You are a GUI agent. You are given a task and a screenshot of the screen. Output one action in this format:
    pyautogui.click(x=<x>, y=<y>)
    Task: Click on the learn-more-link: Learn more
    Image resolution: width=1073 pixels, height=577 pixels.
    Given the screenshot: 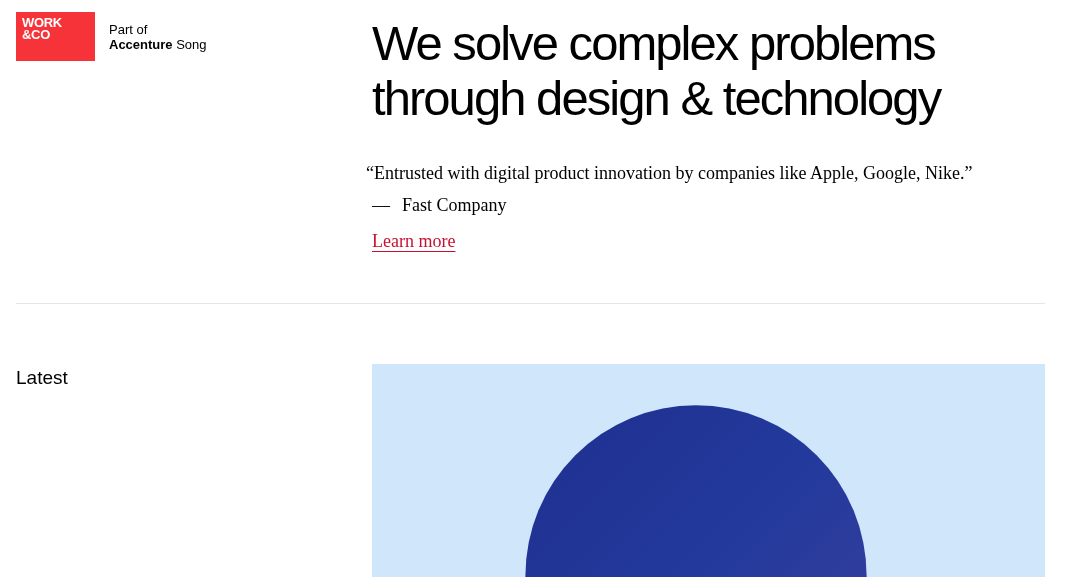 What is the action you would take?
    pyautogui.click(x=414, y=241)
    